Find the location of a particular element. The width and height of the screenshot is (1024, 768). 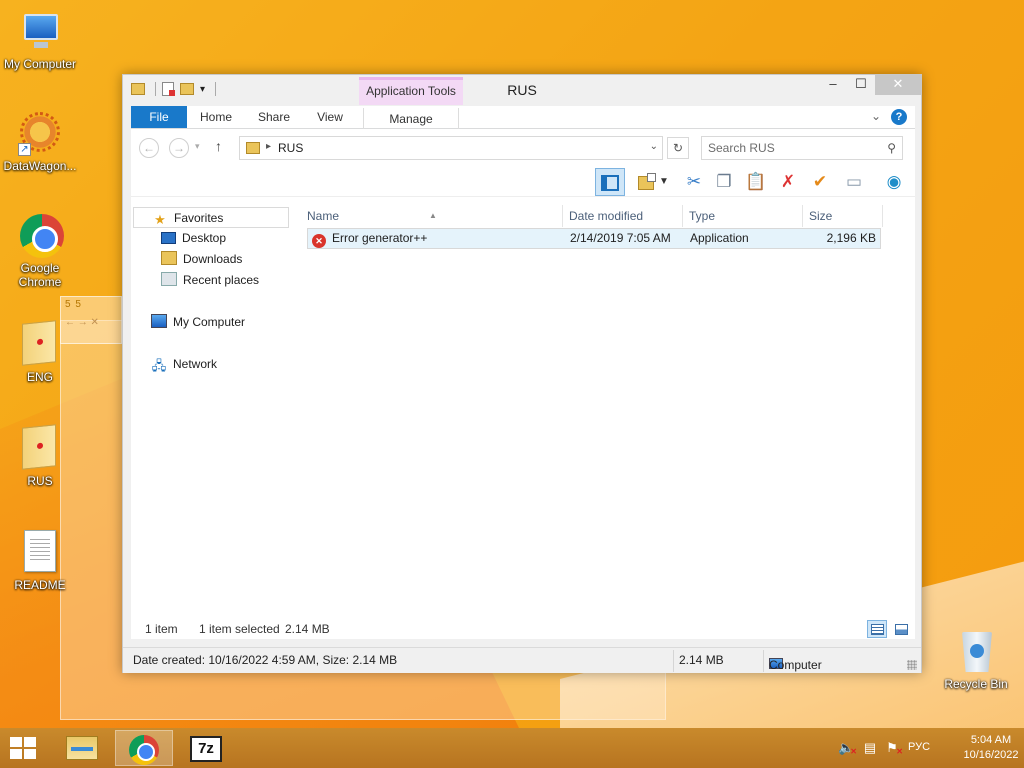

maximize-button: ☐ is located at coordinates (861, 85).